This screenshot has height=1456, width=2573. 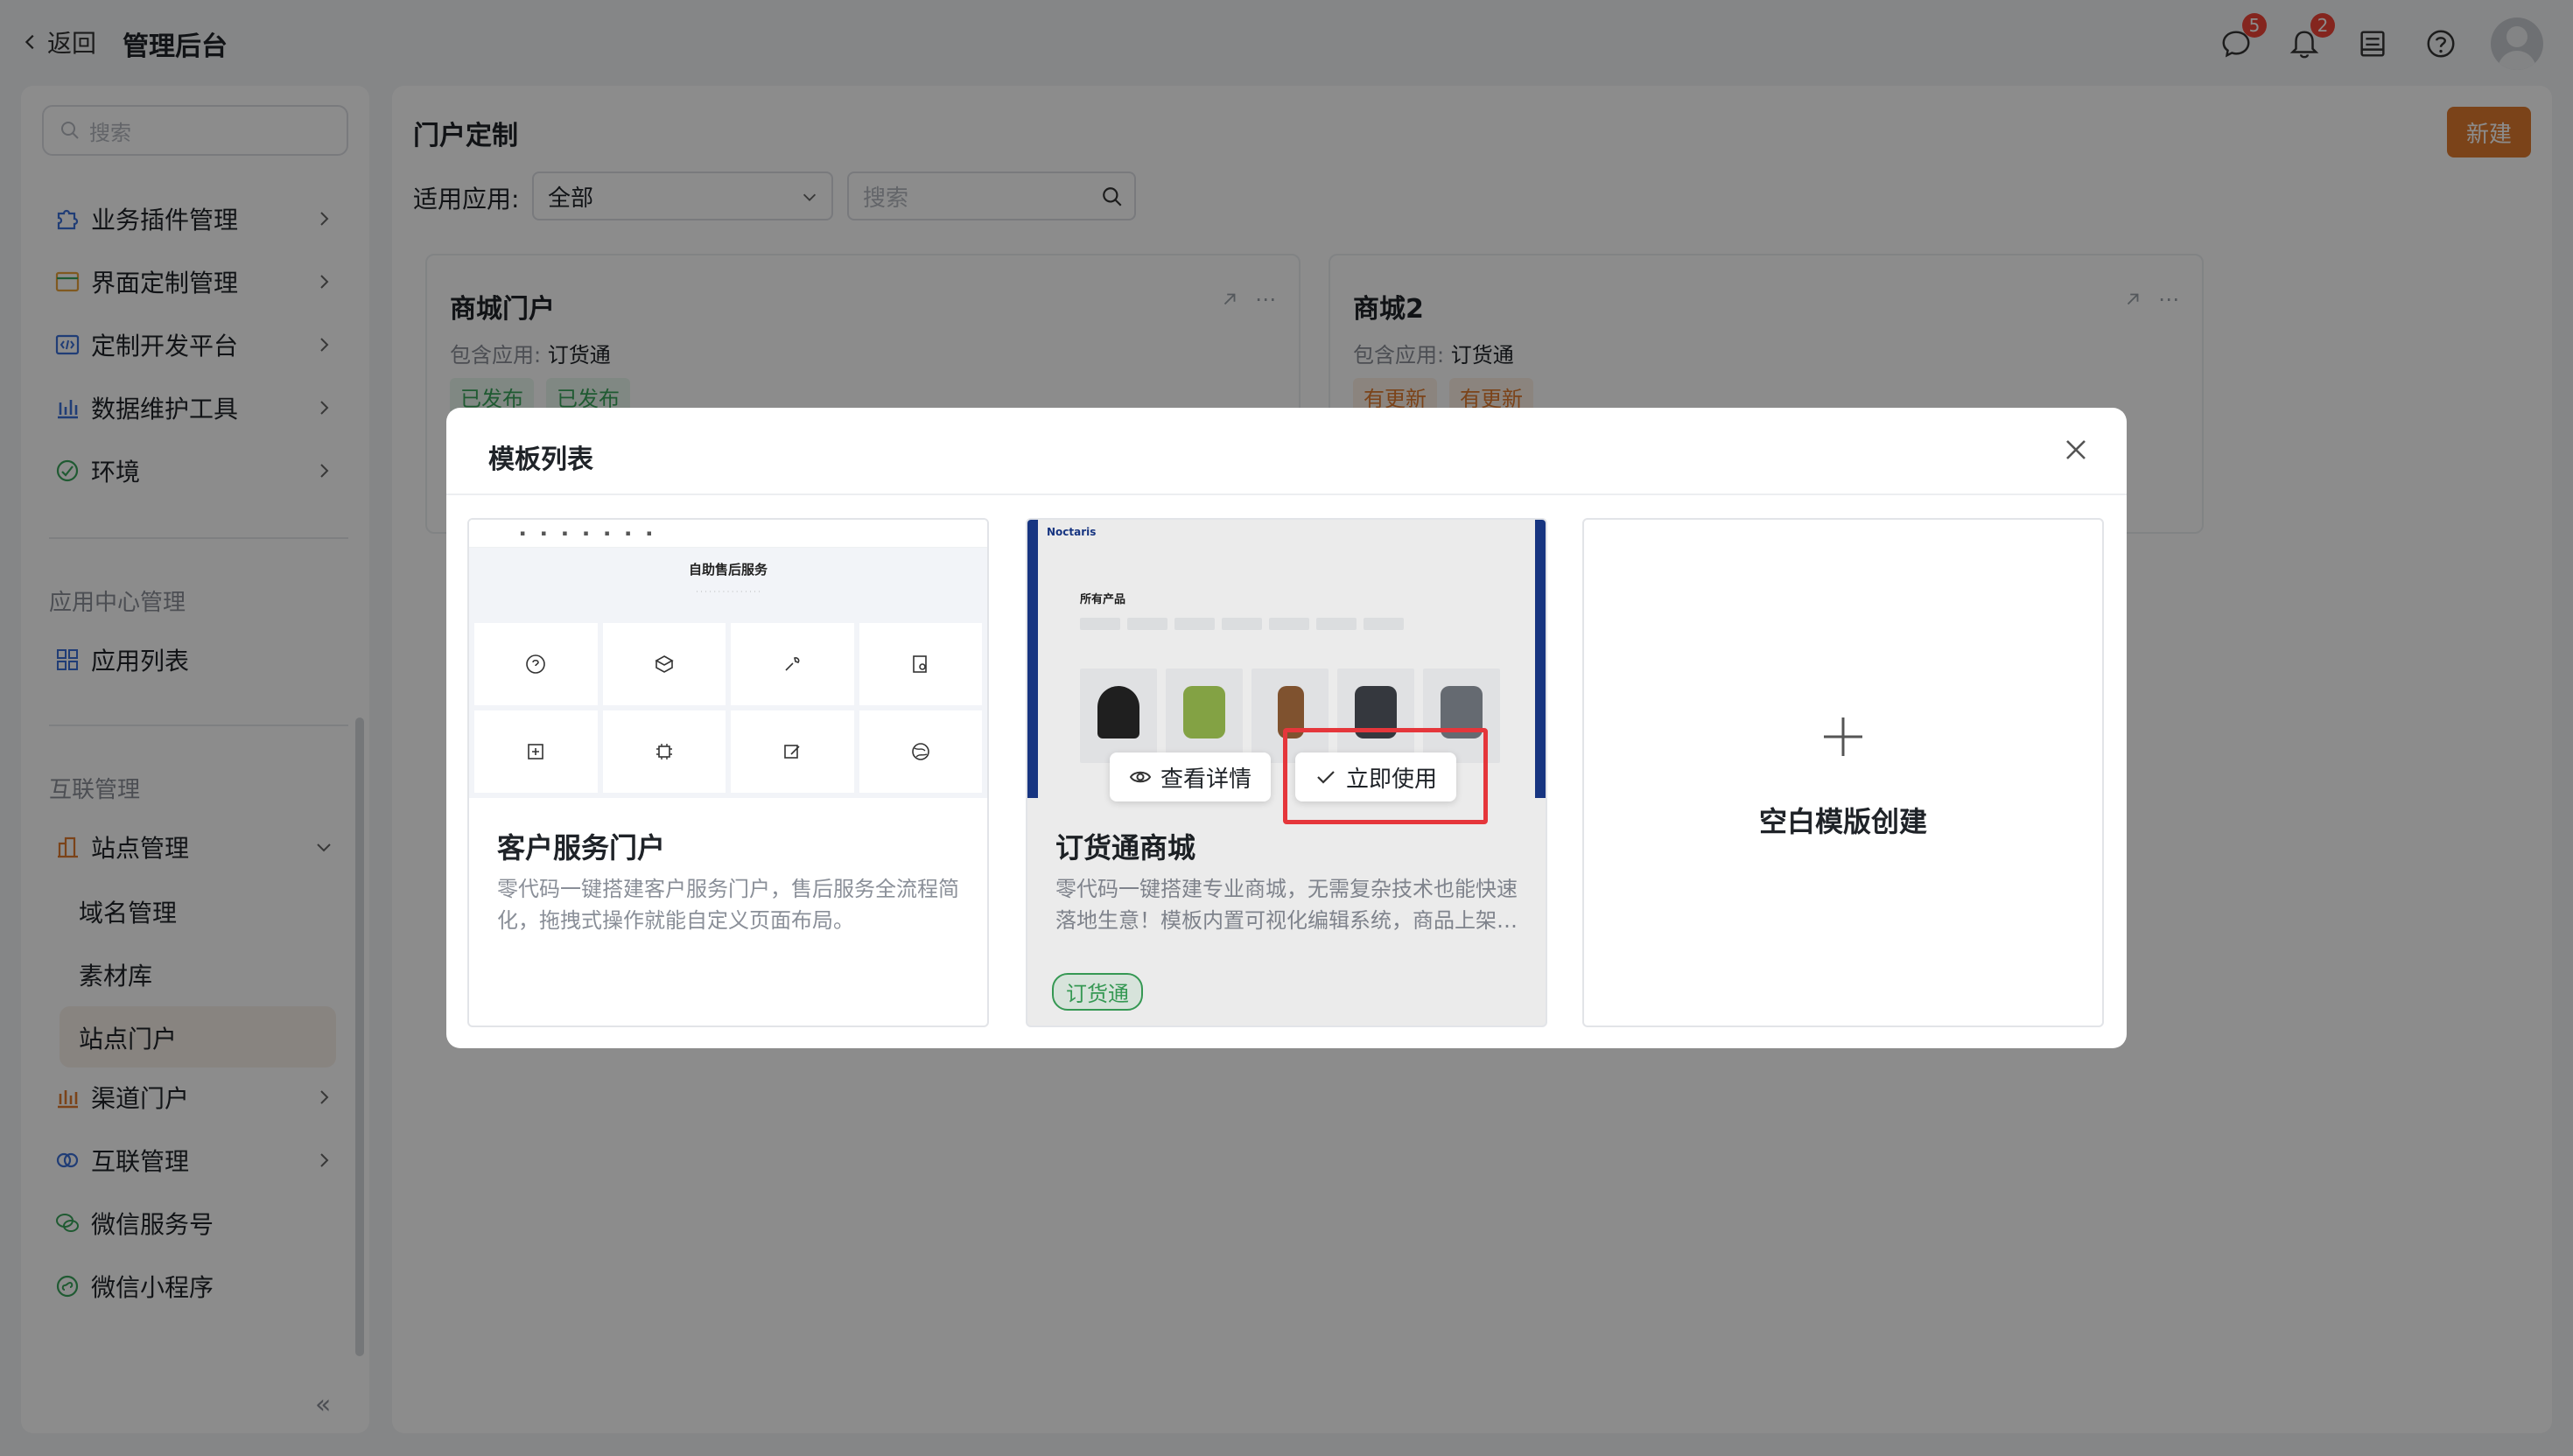 What do you see at coordinates (1843, 821) in the screenshot?
I see `blank-template-label: 空白模版创建` at bounding box center [1843, 821].